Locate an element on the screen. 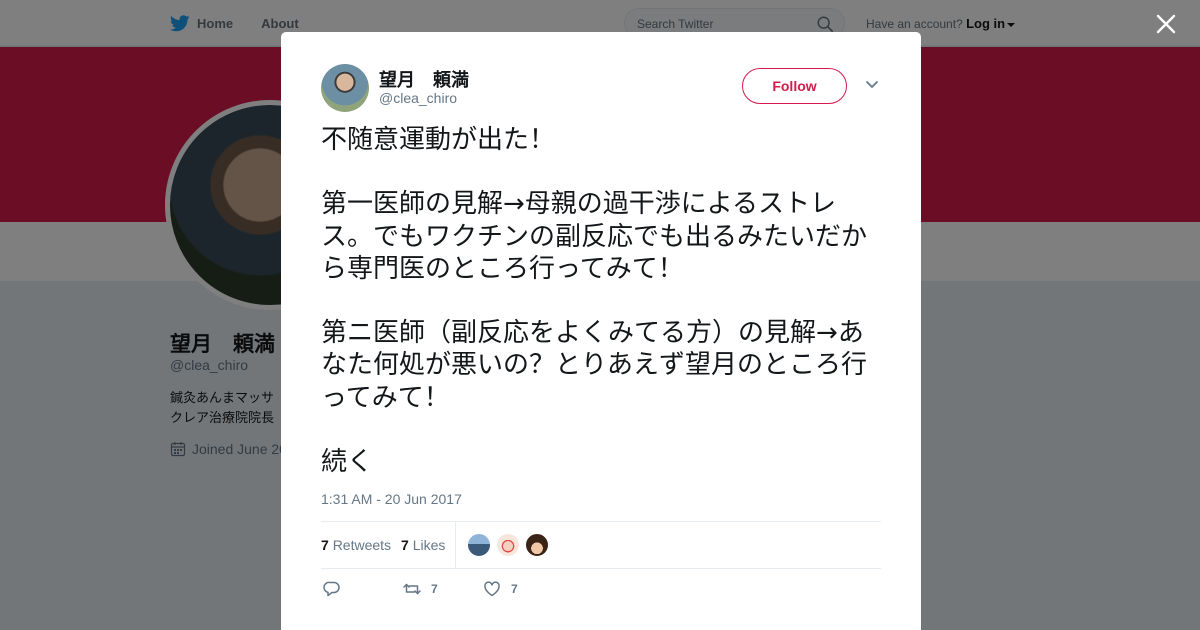 The width and height of the screenshot is (1200, 630). tweet-stats: 7 Retweets 7 Likes is located at coordinates (601, 545).